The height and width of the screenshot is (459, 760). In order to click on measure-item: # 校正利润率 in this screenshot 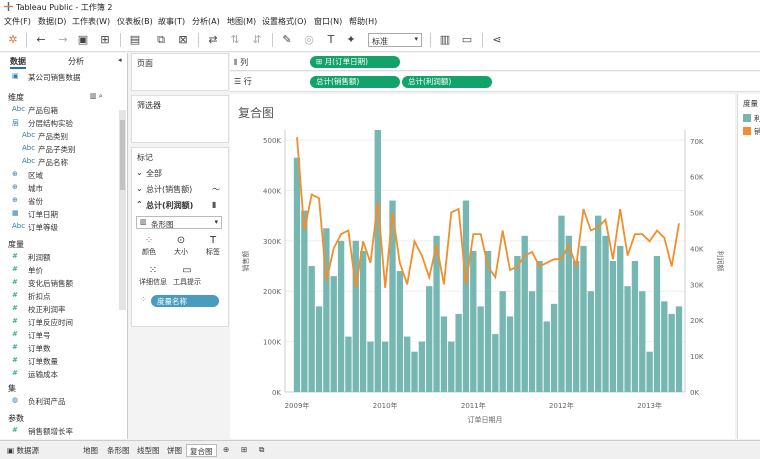, I will do `click(59, 310)`.